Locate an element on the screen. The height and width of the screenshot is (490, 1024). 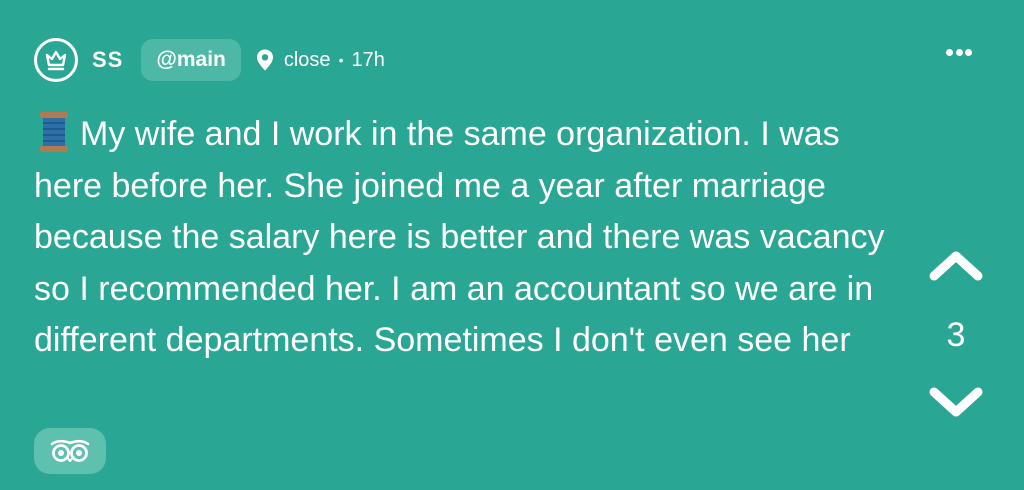
chevron-up-icon is located at coordinates (956, 266).